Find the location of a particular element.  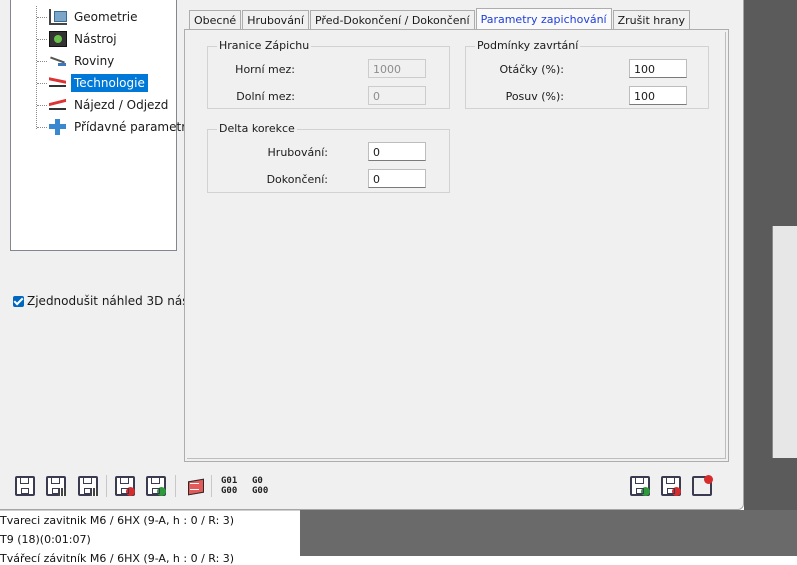

save-remove-icon is located at coordinates (125, 486).